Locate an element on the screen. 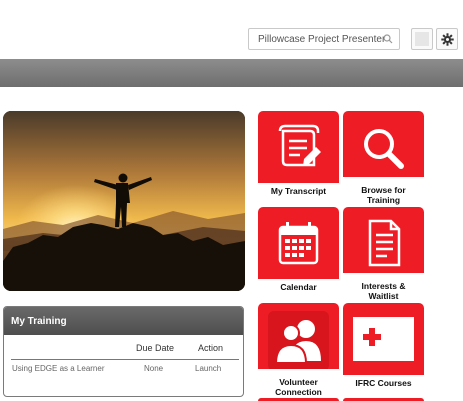 The image size is (463, 401). tile-label-line1: IFRC Courses is located at coordinates (383, 383).